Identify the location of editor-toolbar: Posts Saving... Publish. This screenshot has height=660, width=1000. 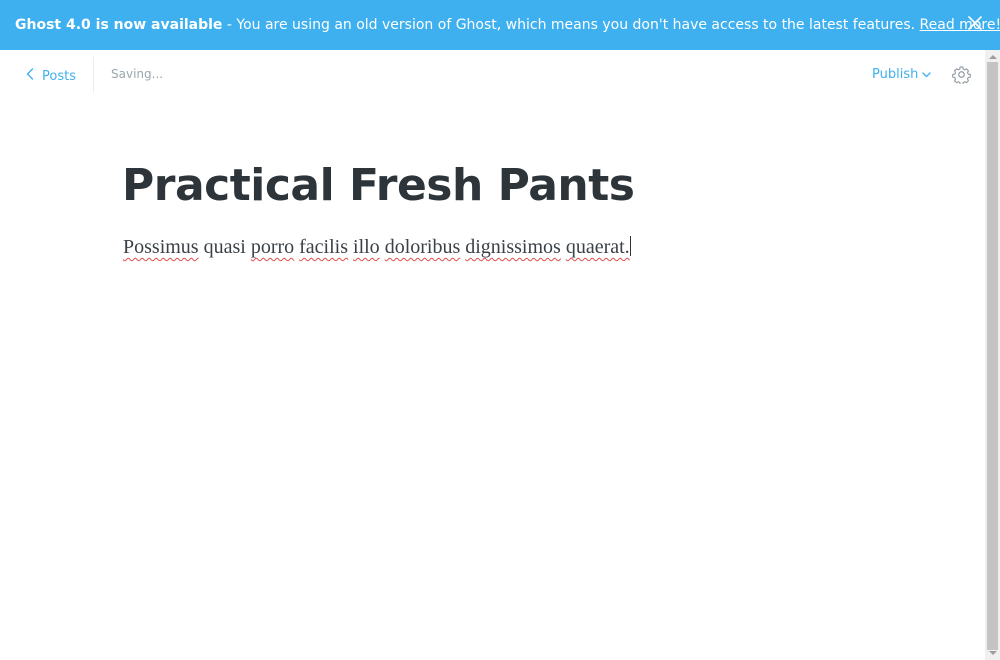
(492, 75).